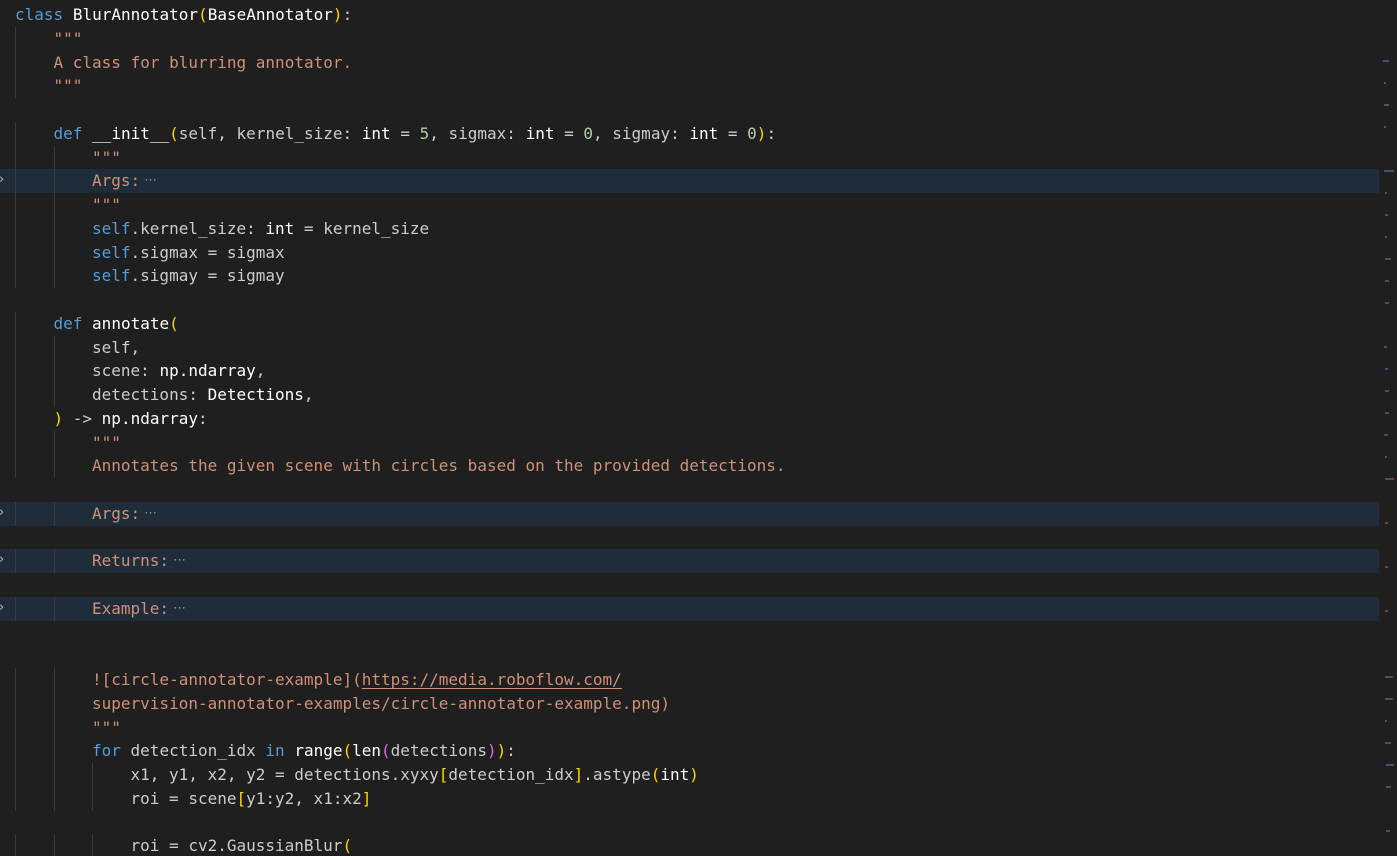 Image resolution: width=1397 pixels, height=856 pixels. Describe the element at coordinates (68, 133) in the screenshot. I see `code-token: def` at that location.